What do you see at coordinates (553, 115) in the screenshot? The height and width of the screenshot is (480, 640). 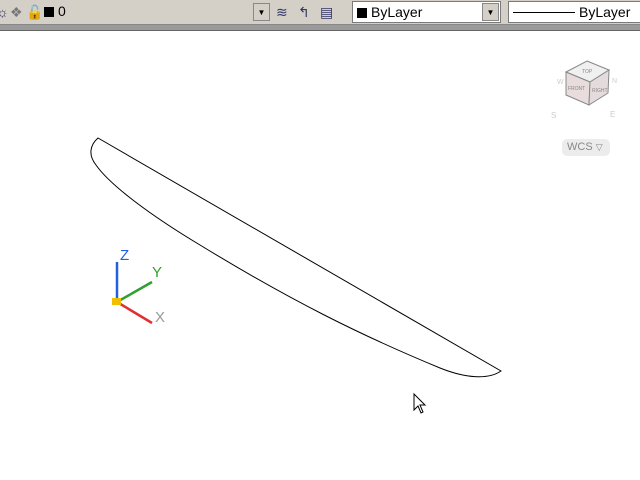 I see `svg-text: S` at bounding box center [553, 115].